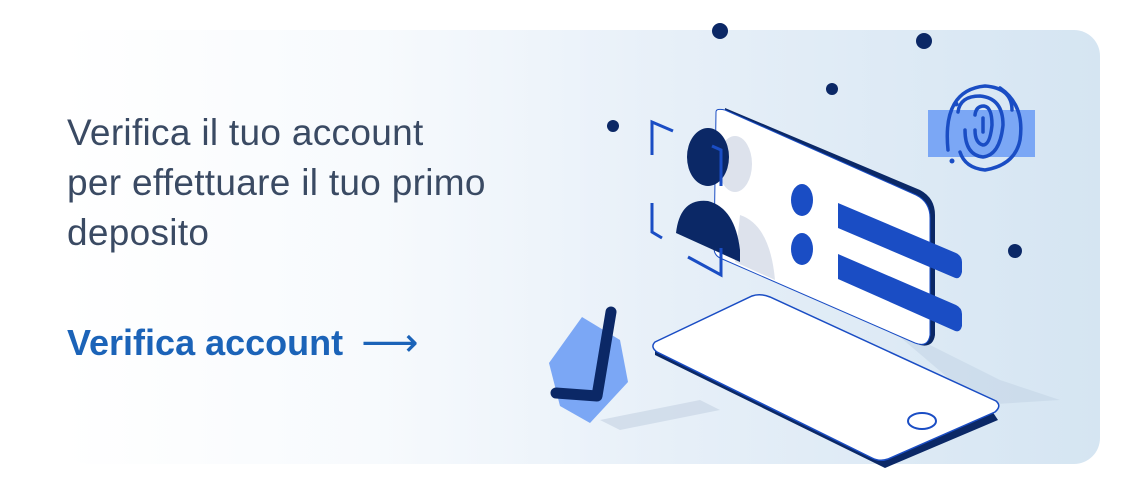 The height and width of the screenshot is (494, 1131). What do you see at coordinates (806, 227) in the screenshot?
I see `identity-card-icon` at bounding box center [806, 227].